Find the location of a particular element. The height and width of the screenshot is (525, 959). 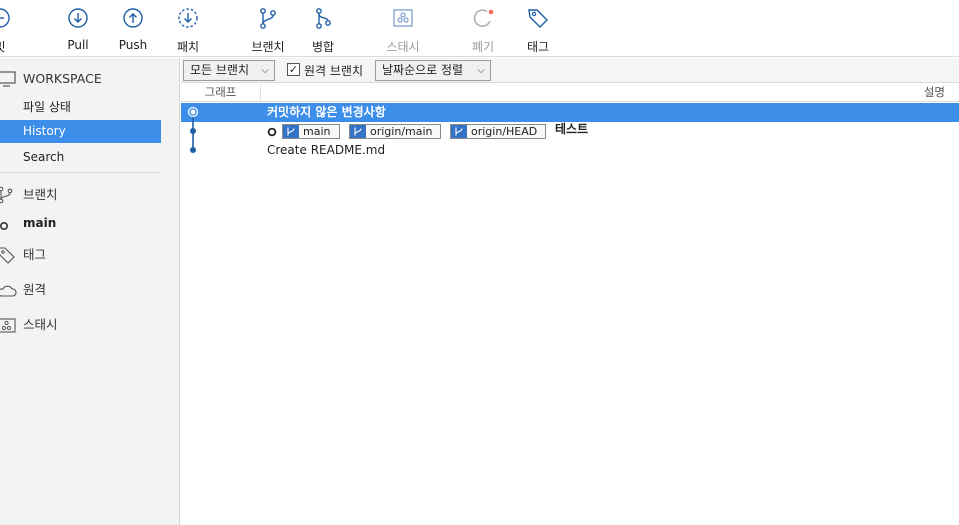

ref-name: origin/main is located at coordinates (401, 131).